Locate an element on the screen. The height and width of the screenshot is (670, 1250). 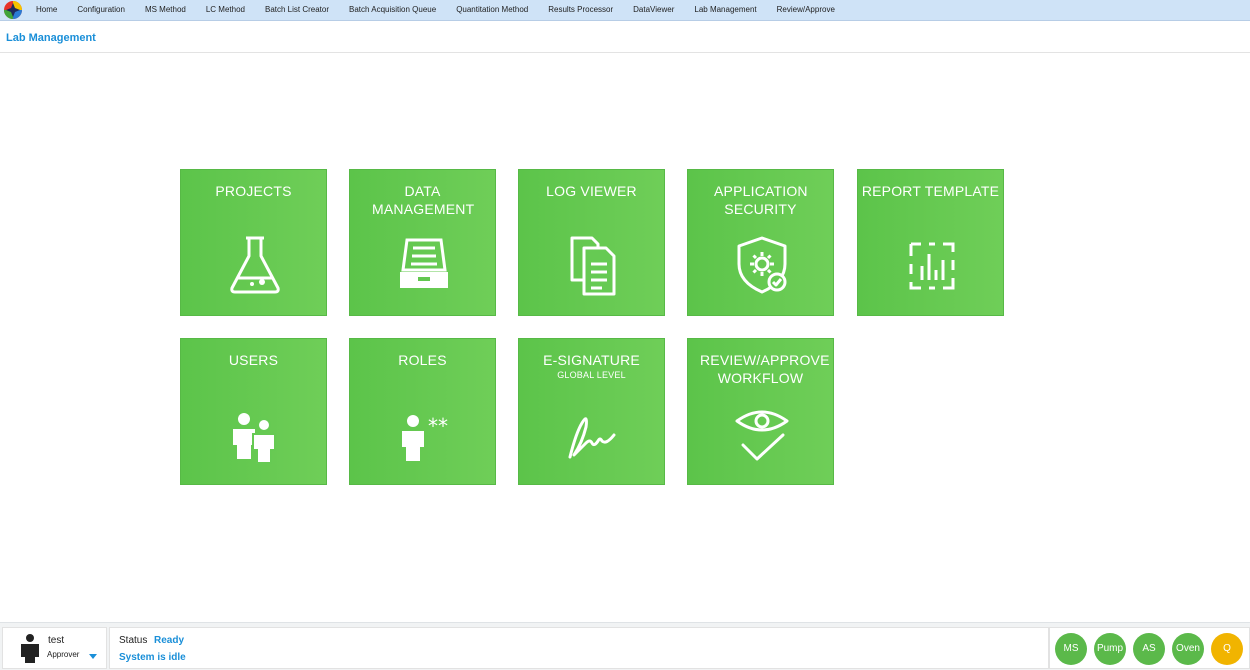
signature-icon is located at coordinates (593, 434).